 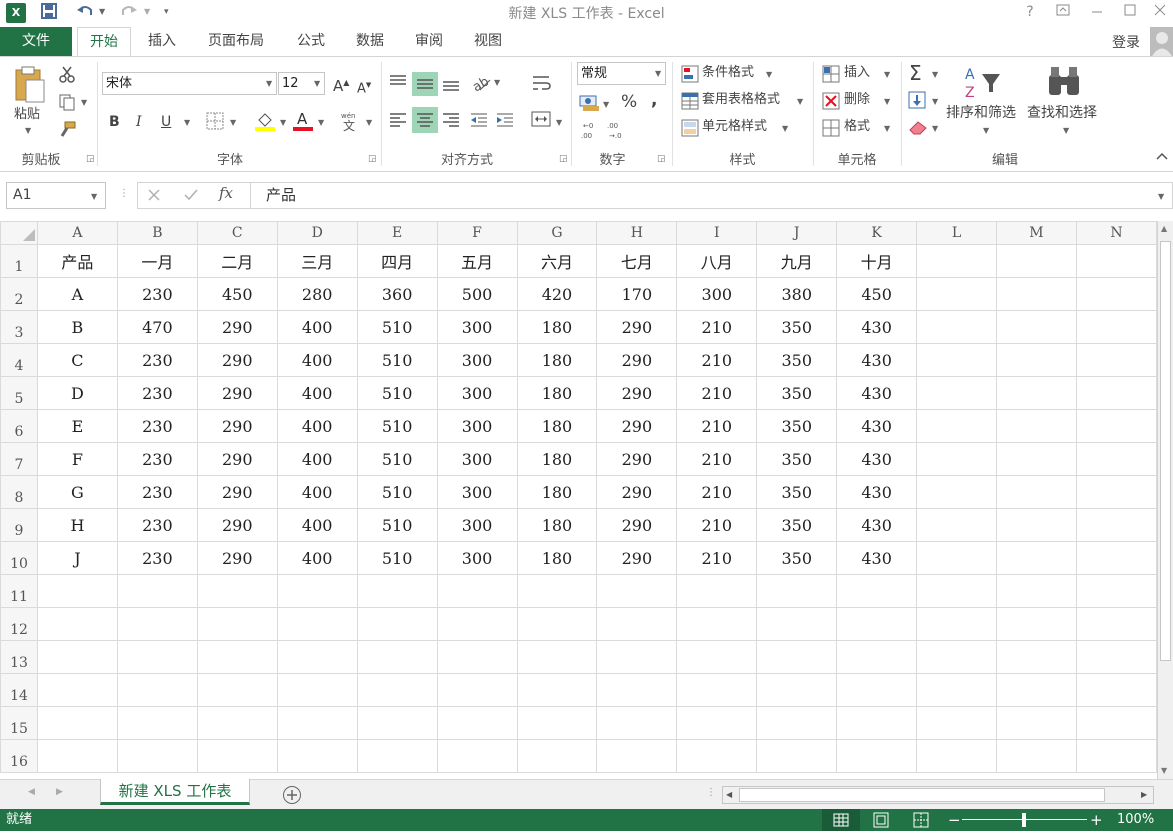 I want to click on new-sheet-icon, so click(x=292, y=797).